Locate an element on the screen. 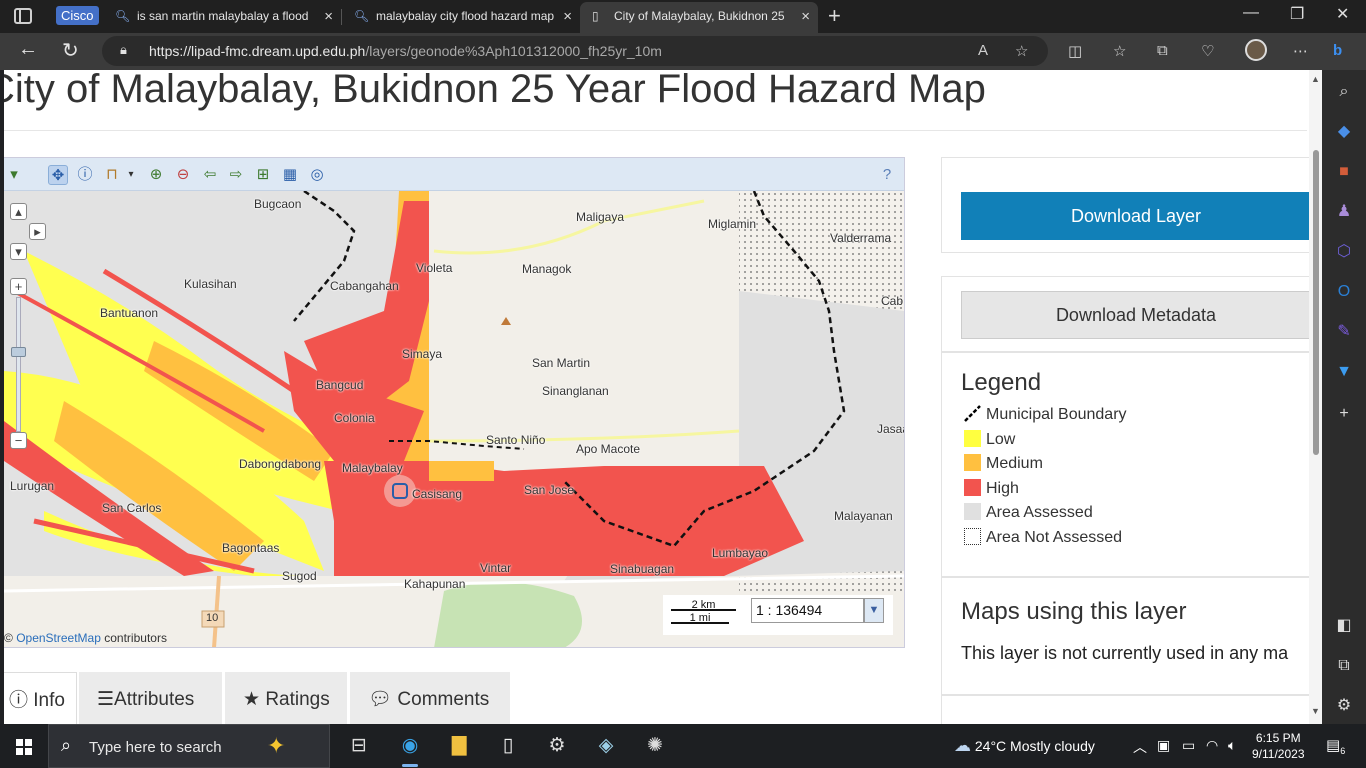 This screenshot has height=768, width=1366. next-extent-icon: ⇨ is located at coordinates (236, 175).